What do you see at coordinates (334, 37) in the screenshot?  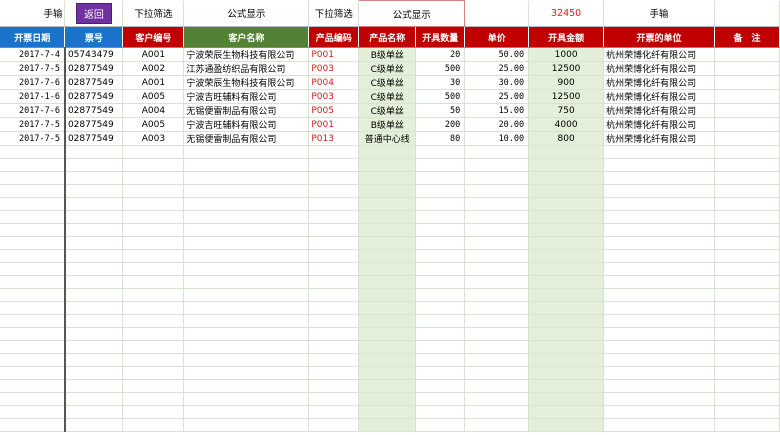 I see `header-product-code: 产品编码` at bounding box center [334, 37].